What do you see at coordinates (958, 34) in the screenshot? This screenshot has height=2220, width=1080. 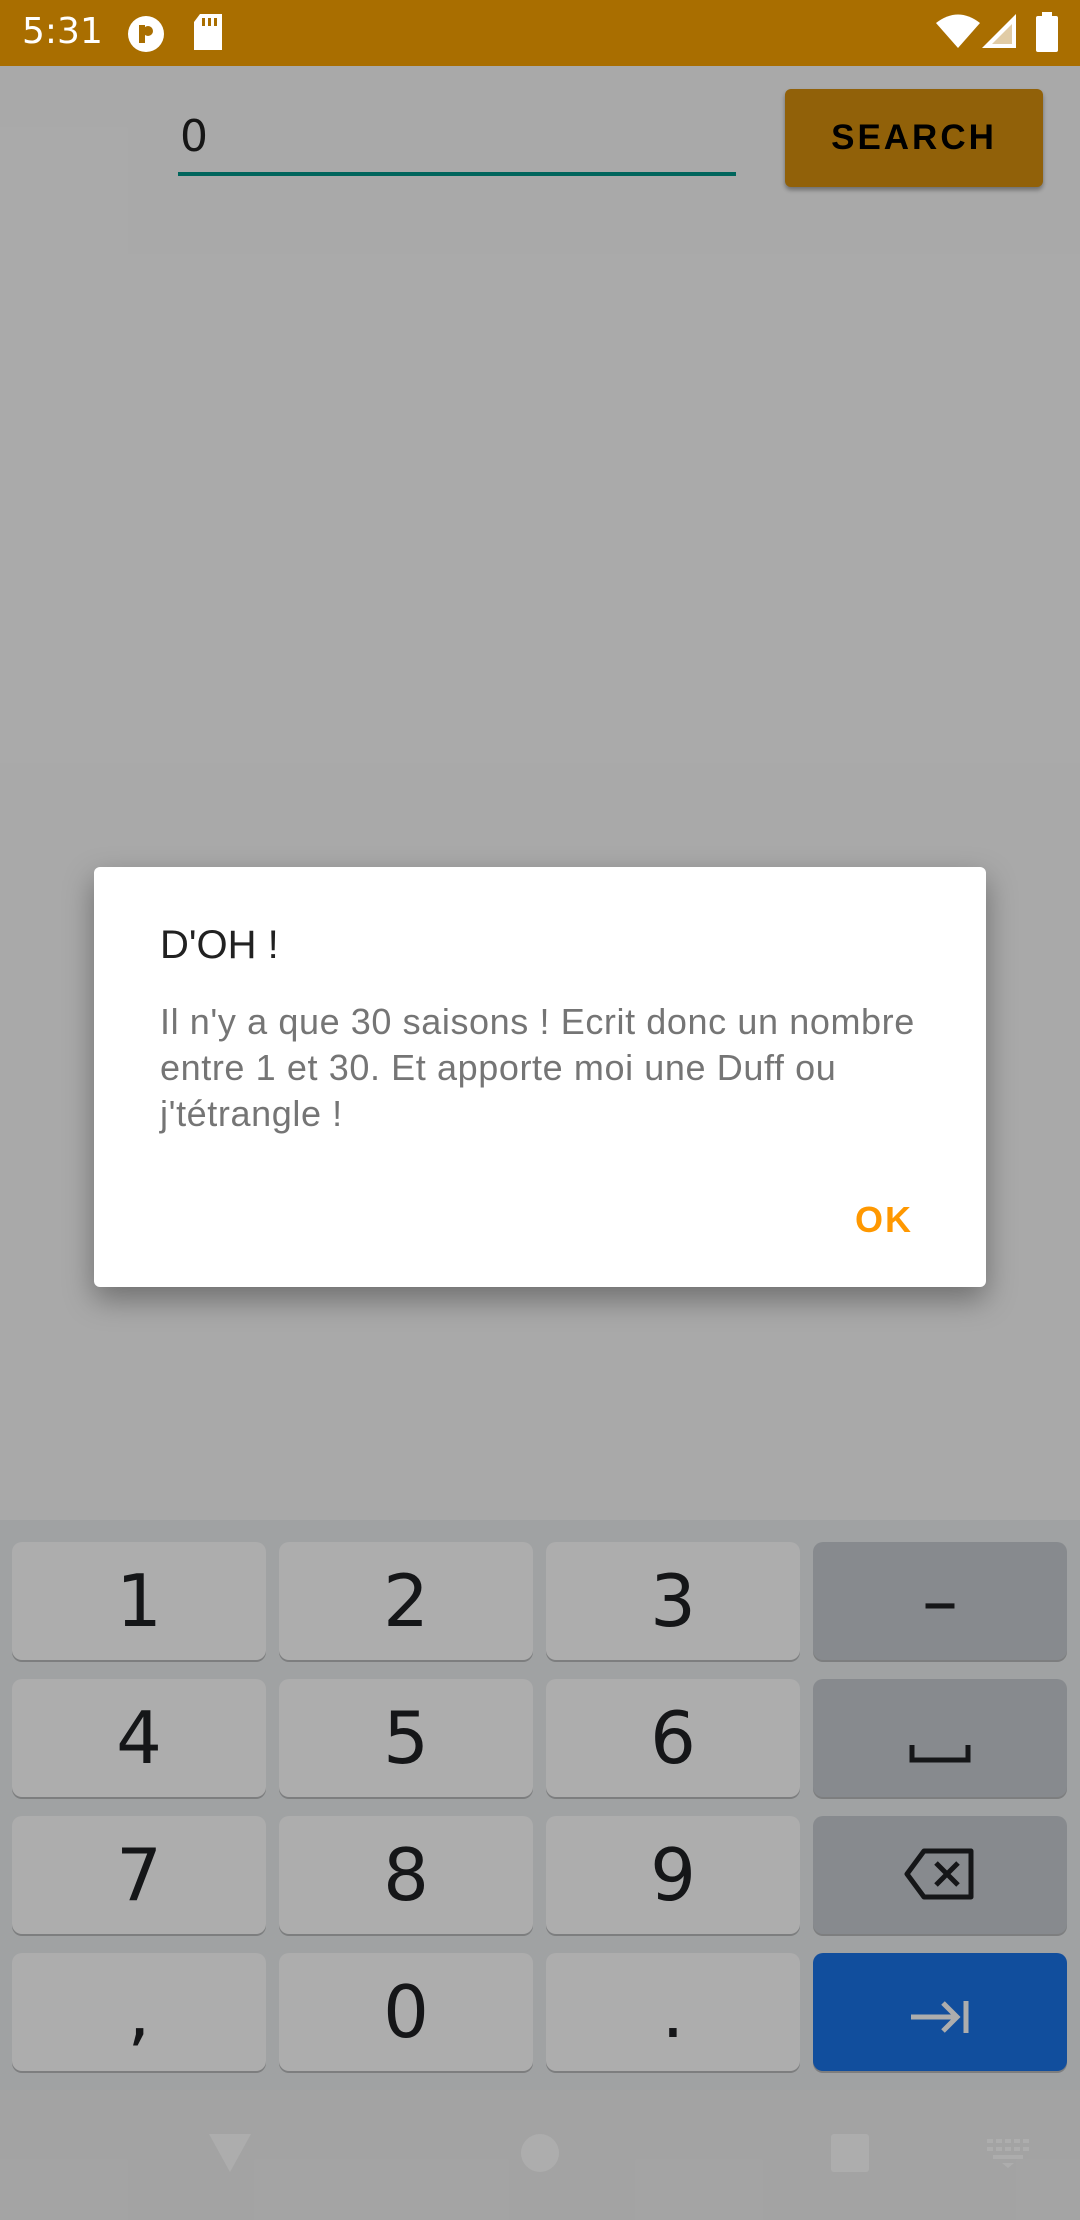 I see `wifi-icon` at bounding box center [958, 34].